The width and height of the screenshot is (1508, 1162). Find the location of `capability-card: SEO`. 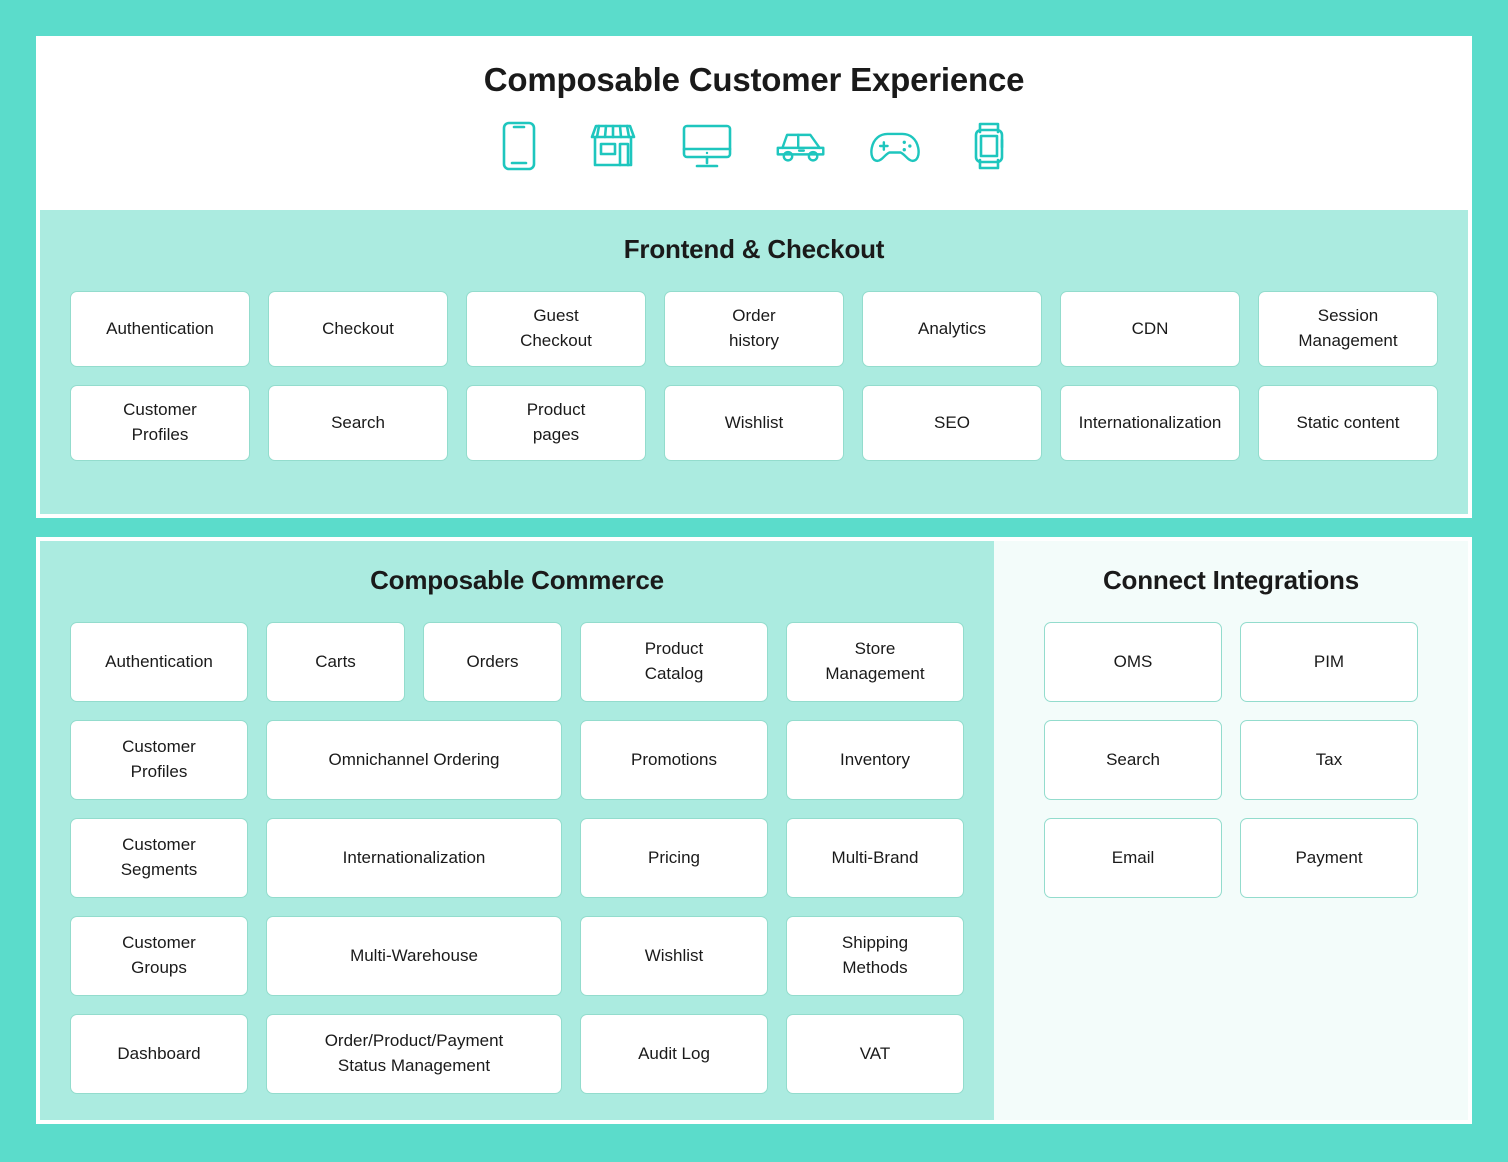

capability-card: SEO is located at coordinates (952, 423).